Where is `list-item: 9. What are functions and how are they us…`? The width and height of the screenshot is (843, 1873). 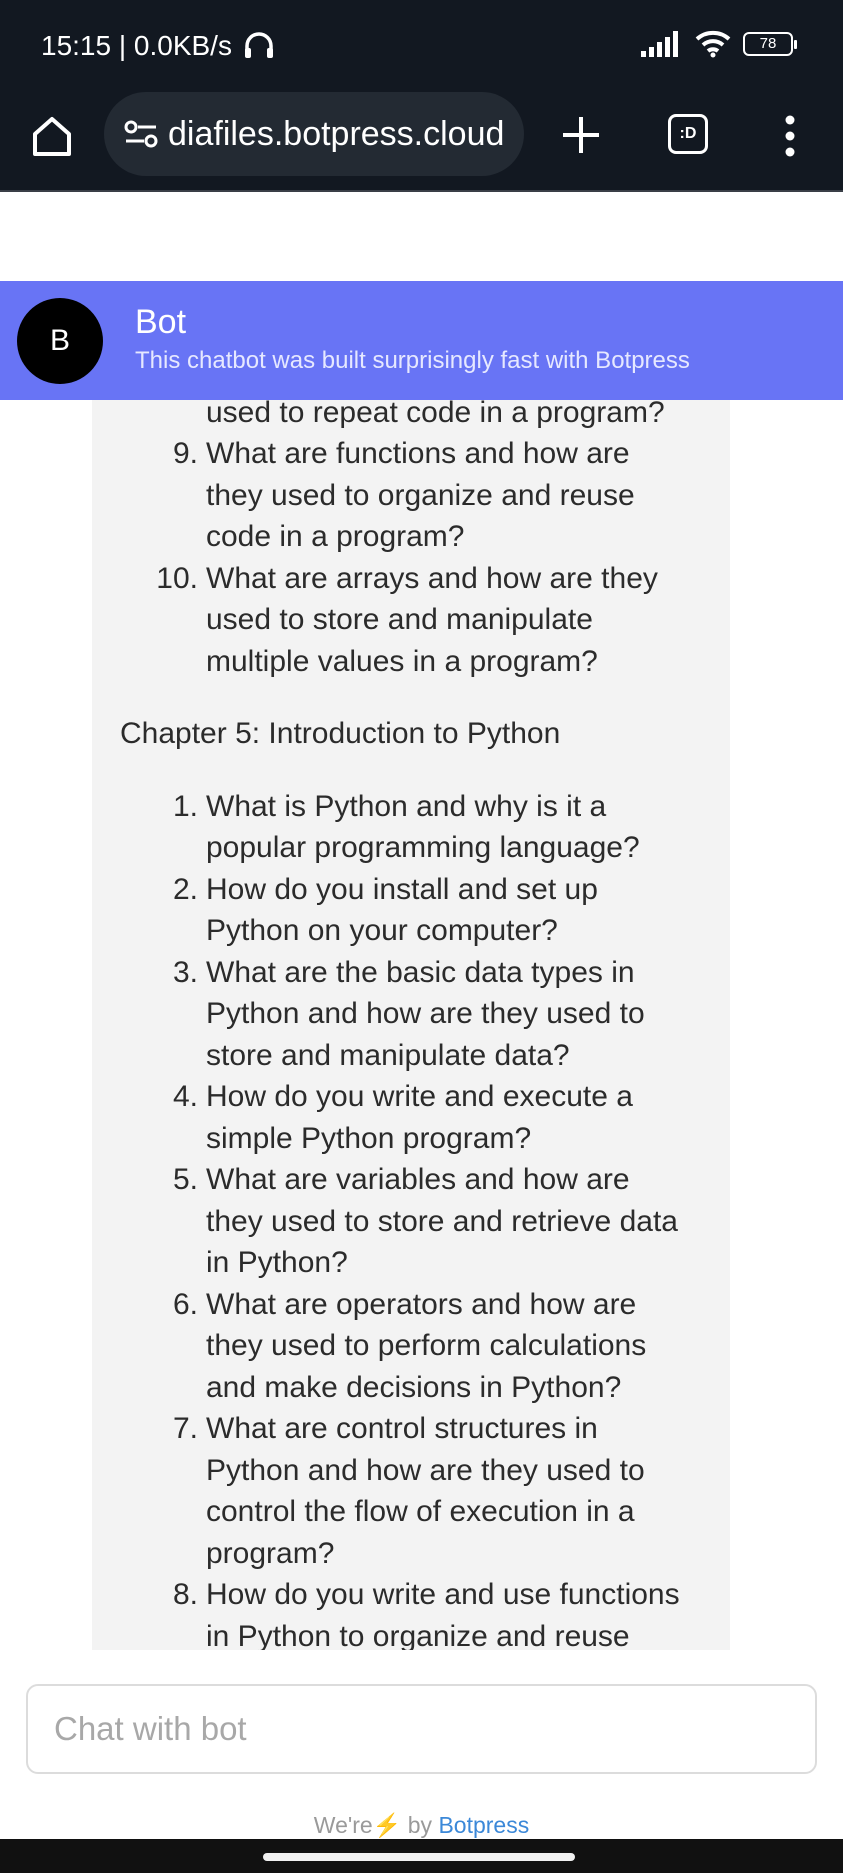 list-item: 9. What are functions and how are they us… is located at coordinates (403, 495).